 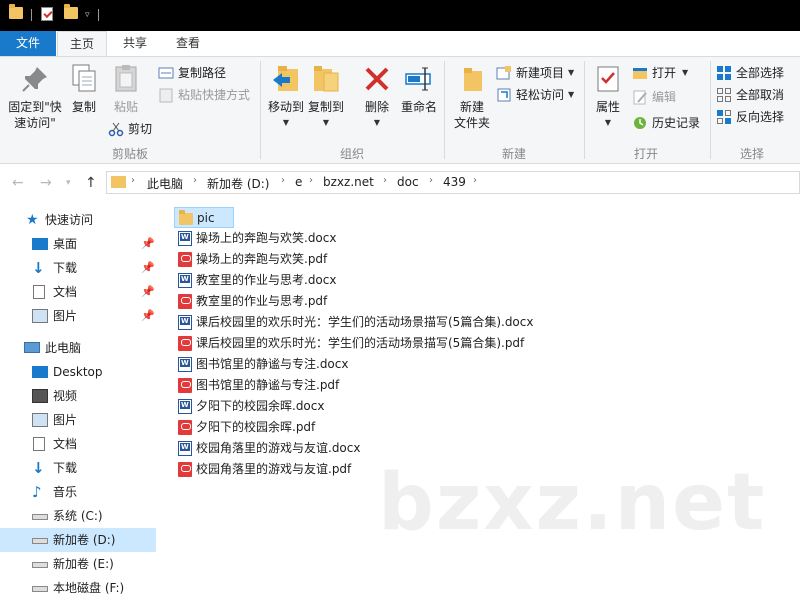 What do you see at coordinates (377, 79) in the screenshot?
I see `delete-icon` at bounding box center [377, 79].